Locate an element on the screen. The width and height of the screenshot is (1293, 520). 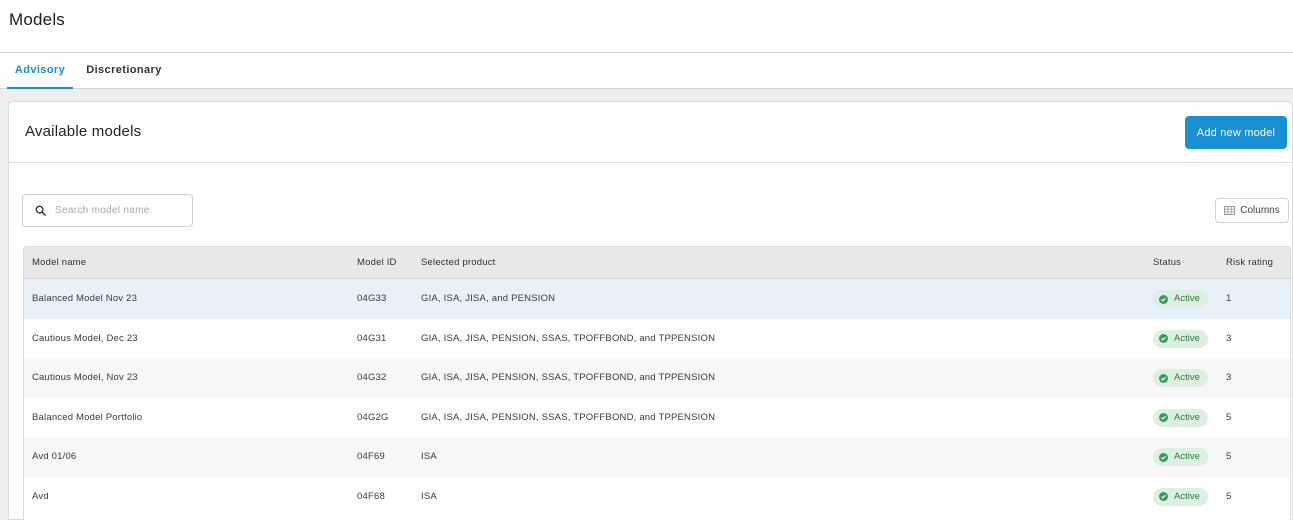
columns-icon is located at coordinates (1230, 210).